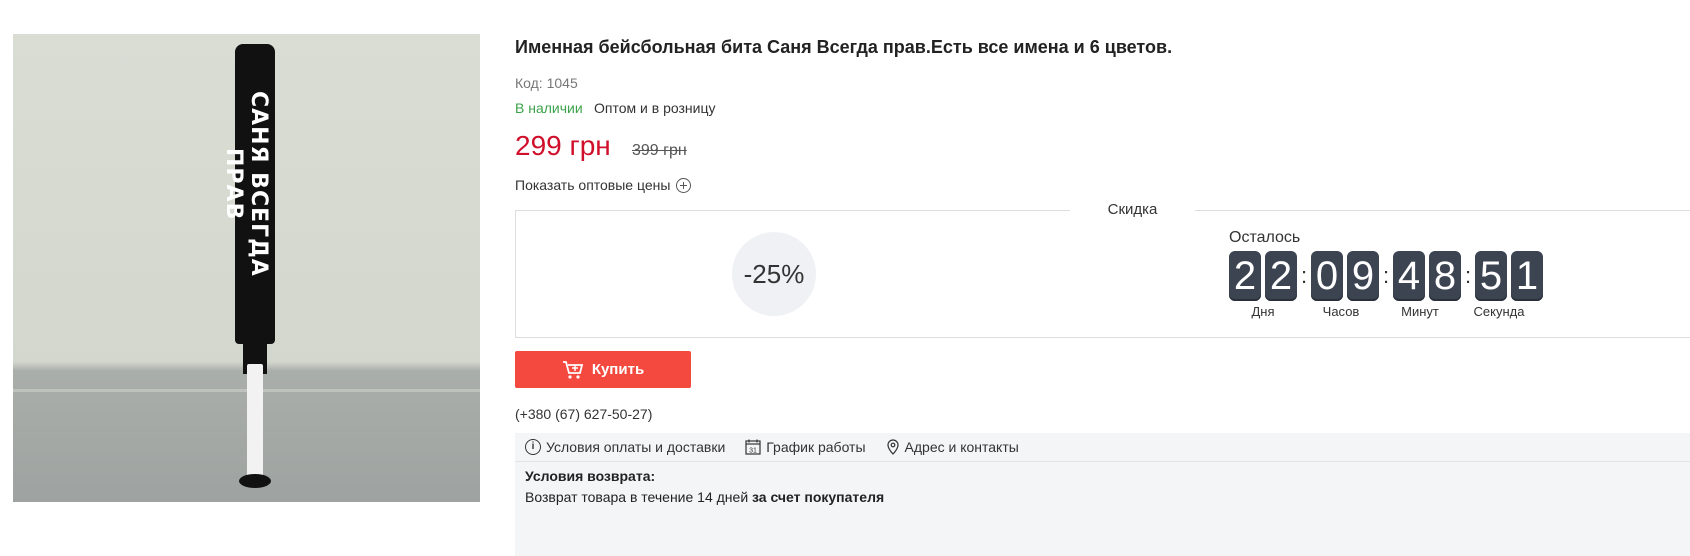 The width and height of the screenshot is (1690, 556). Describe the element at coordinates (549, 108) in the screenshot. I see `availability-status: В наличии` at that location.